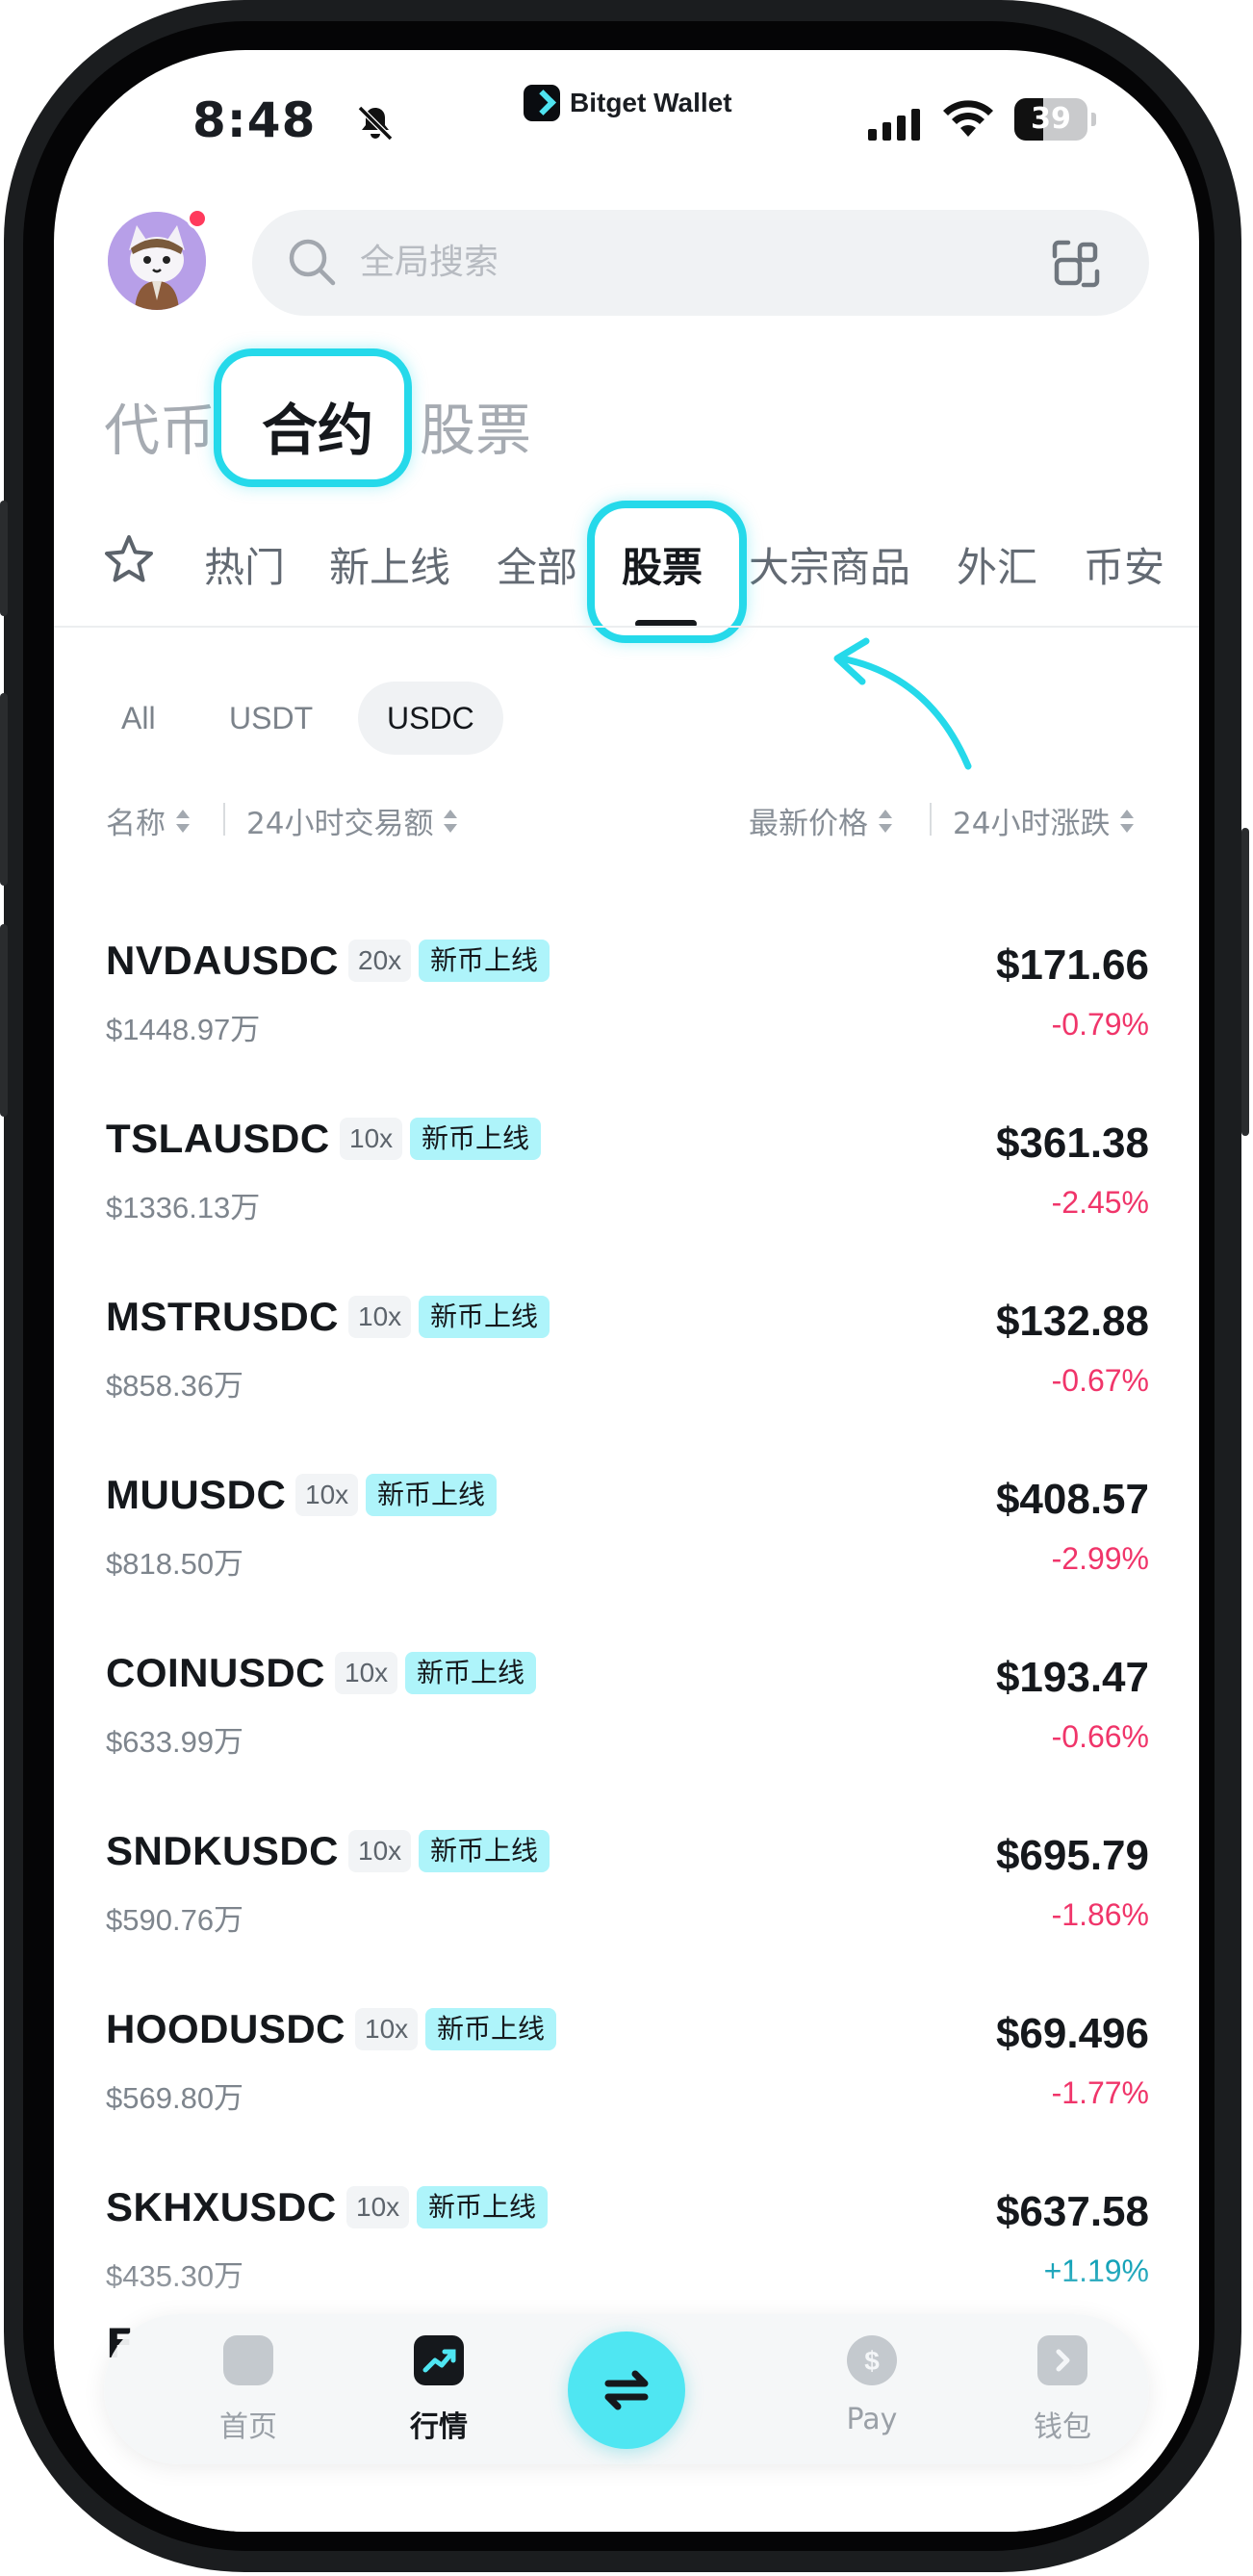  I want to click on row-symbol: NVDAUSDC, so click(223, 961).